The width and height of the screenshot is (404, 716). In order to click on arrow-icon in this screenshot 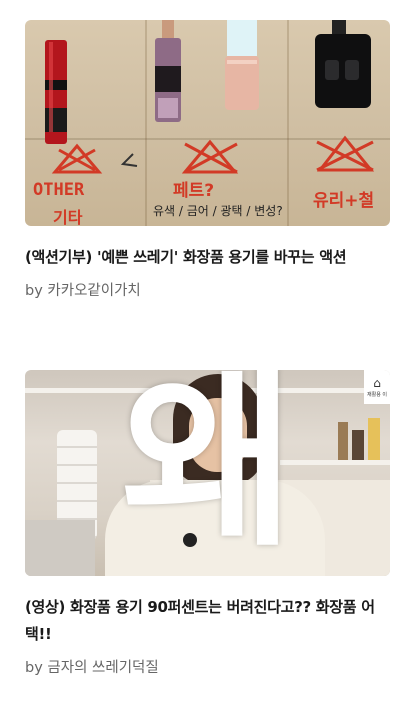, I will do `click(129, 160)`.